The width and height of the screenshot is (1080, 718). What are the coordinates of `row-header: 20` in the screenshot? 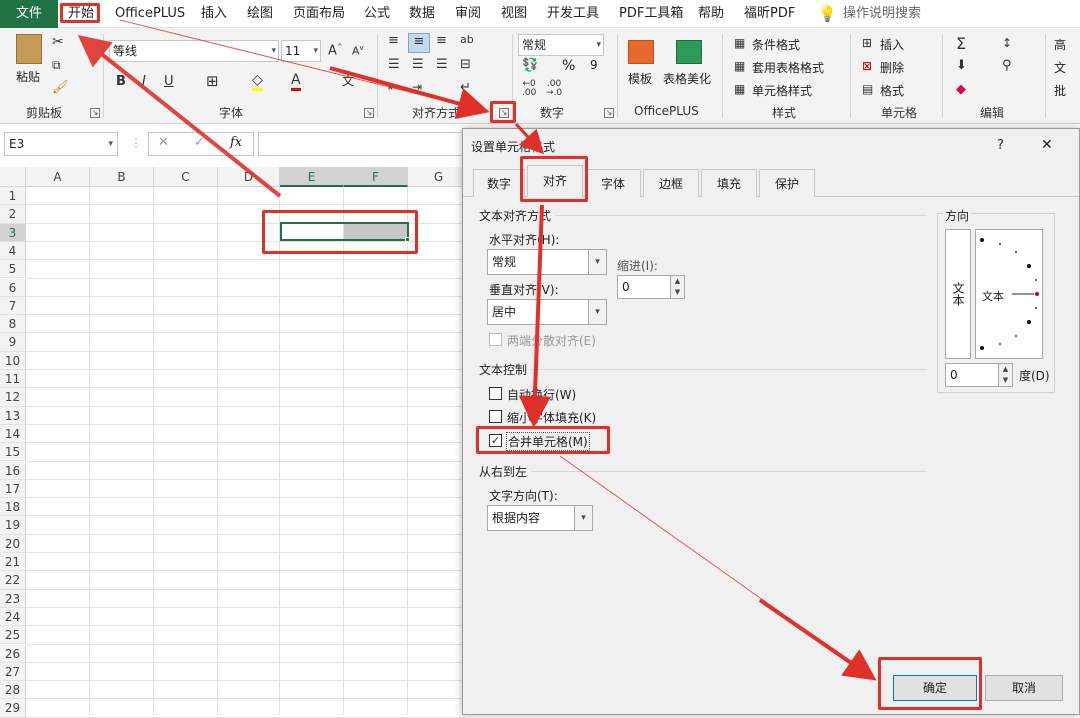 It's located at (13, 543).